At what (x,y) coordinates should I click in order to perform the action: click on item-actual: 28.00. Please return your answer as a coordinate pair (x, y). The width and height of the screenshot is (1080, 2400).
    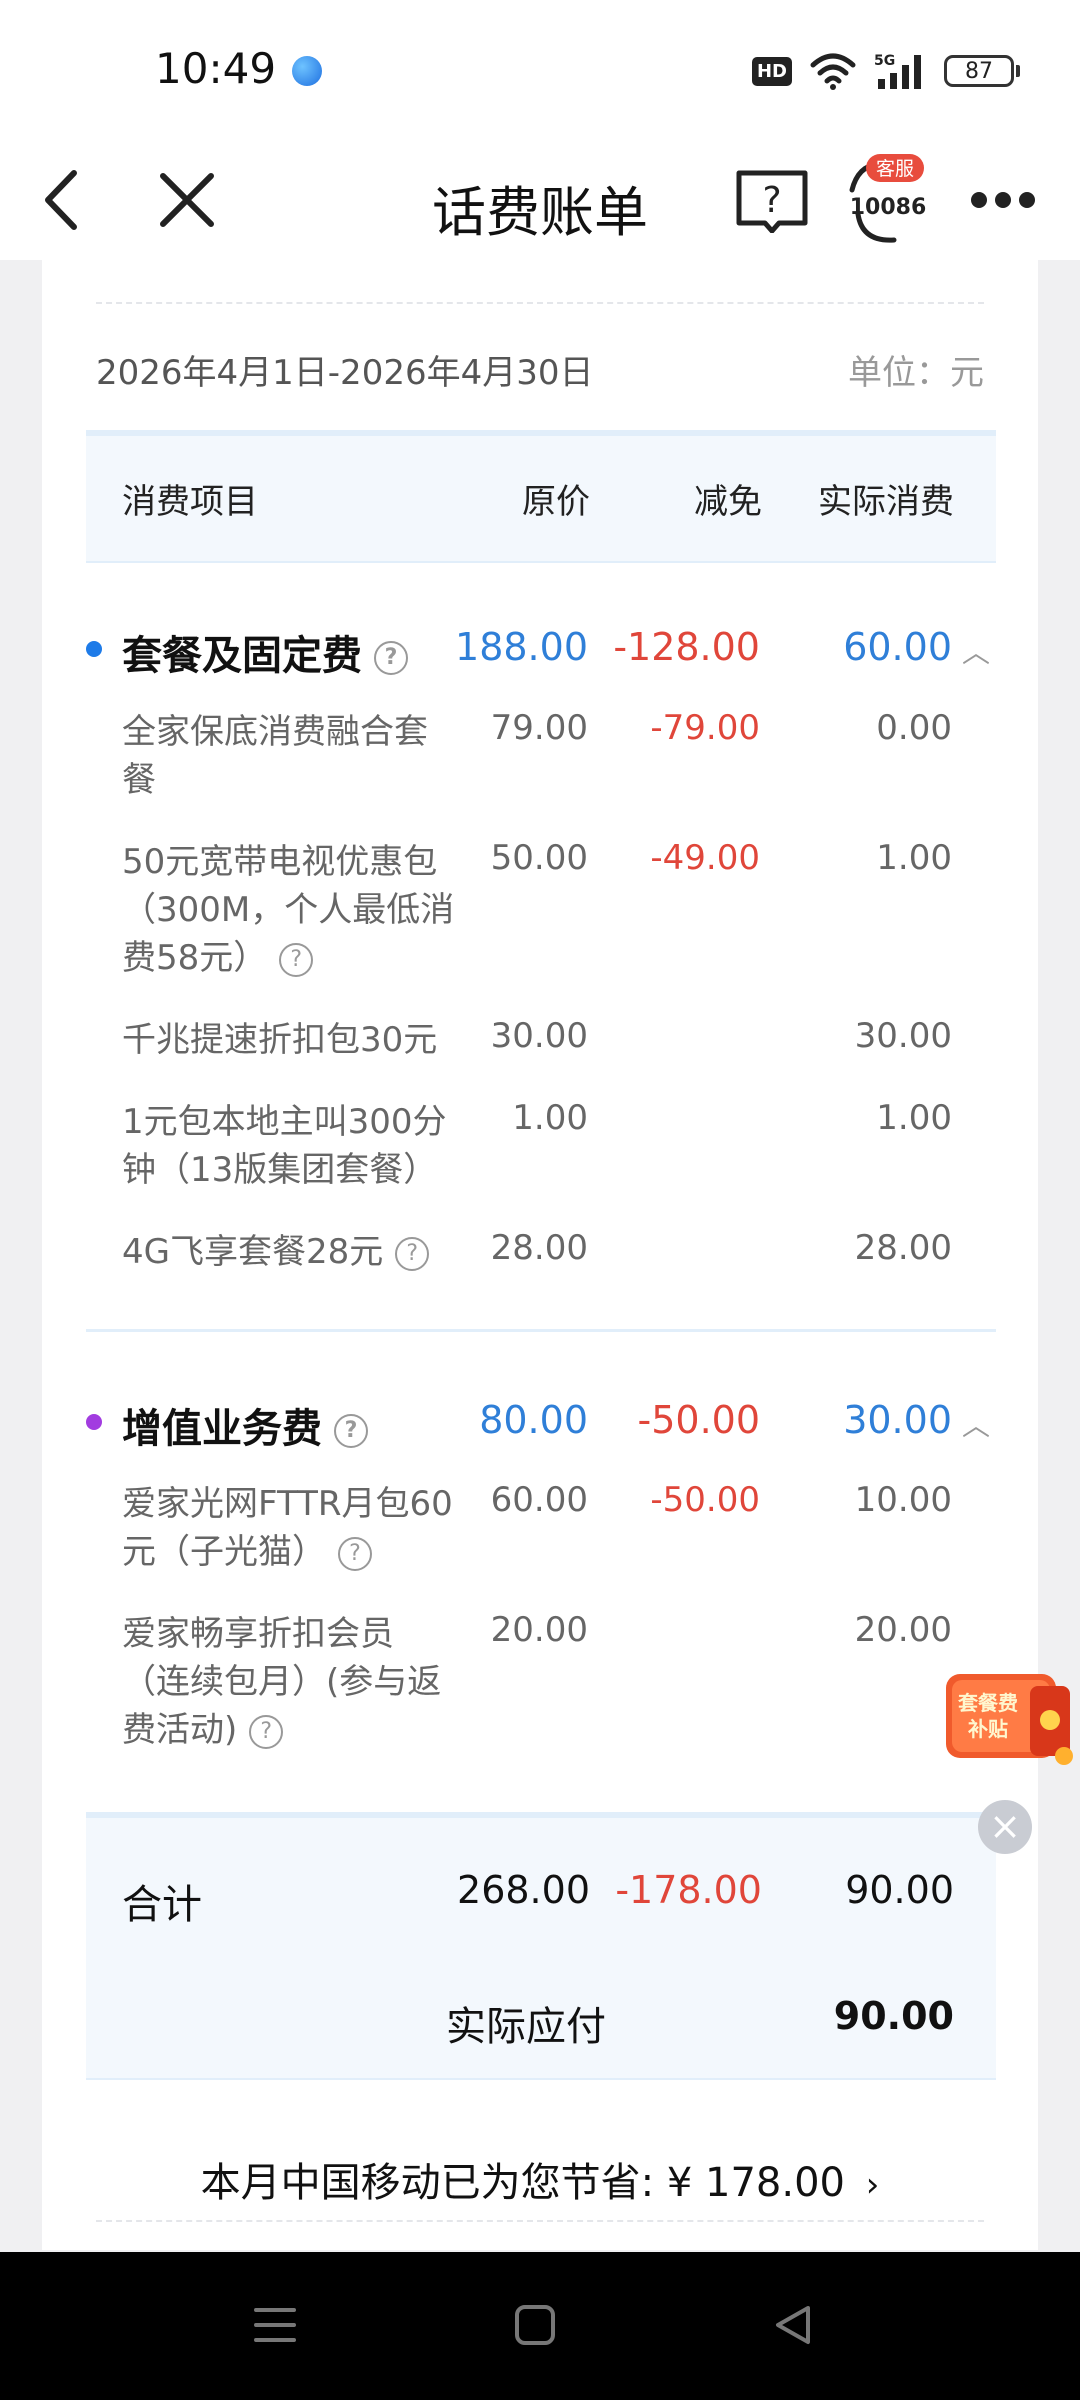
    Looking at the image, I should click on (903, 1248).